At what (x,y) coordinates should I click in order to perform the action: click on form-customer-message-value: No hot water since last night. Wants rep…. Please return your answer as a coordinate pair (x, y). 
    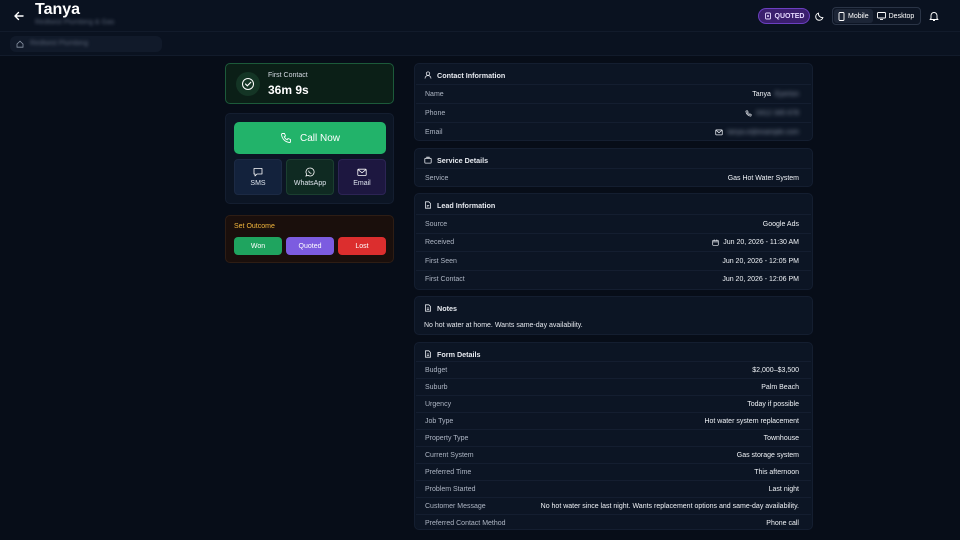
    Looking at the image, I should click on (669, 506).